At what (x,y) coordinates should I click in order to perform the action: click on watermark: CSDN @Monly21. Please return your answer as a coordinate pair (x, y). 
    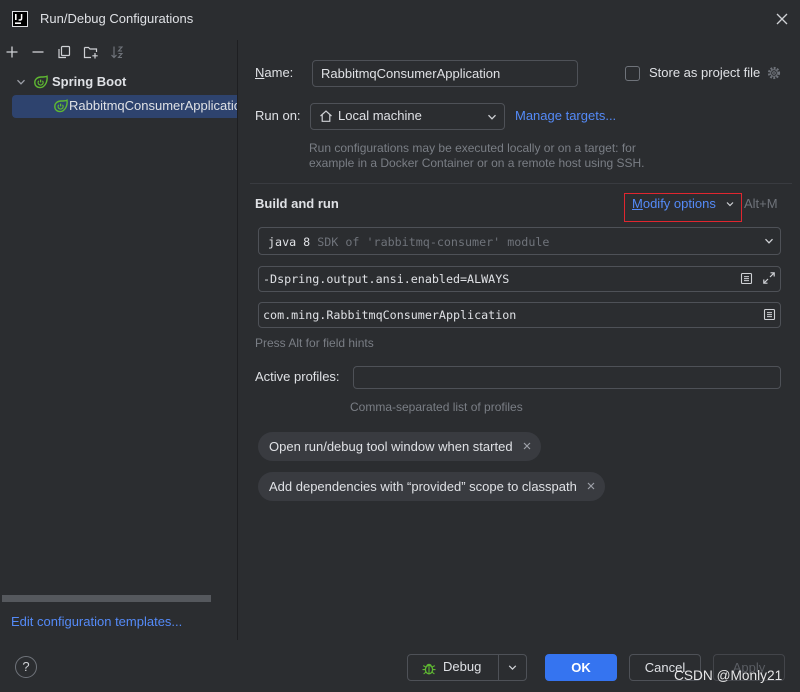
    Looking at the image, I should click on (728, 675).